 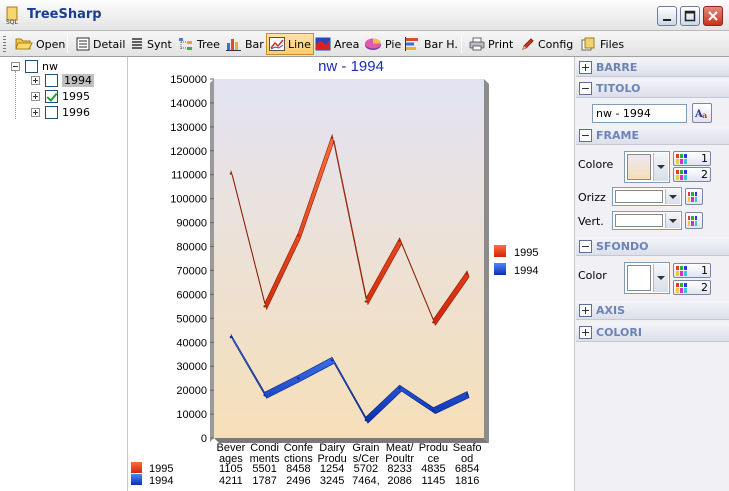 I want to click on tree-button: Tree, so click(x=199, y=44).